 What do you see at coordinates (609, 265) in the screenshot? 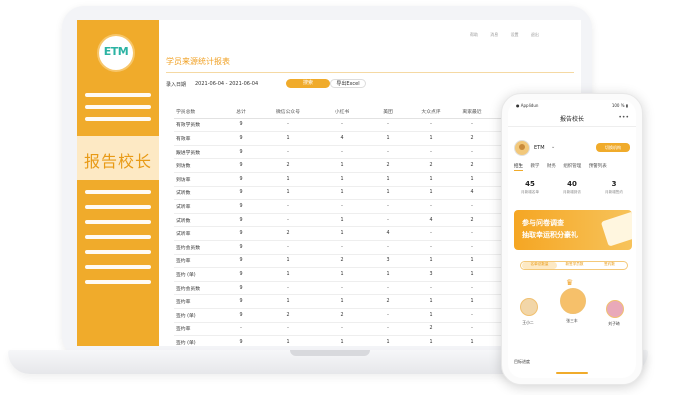
I see `rank-tab: 签约数` at bounding box center [609, 265].